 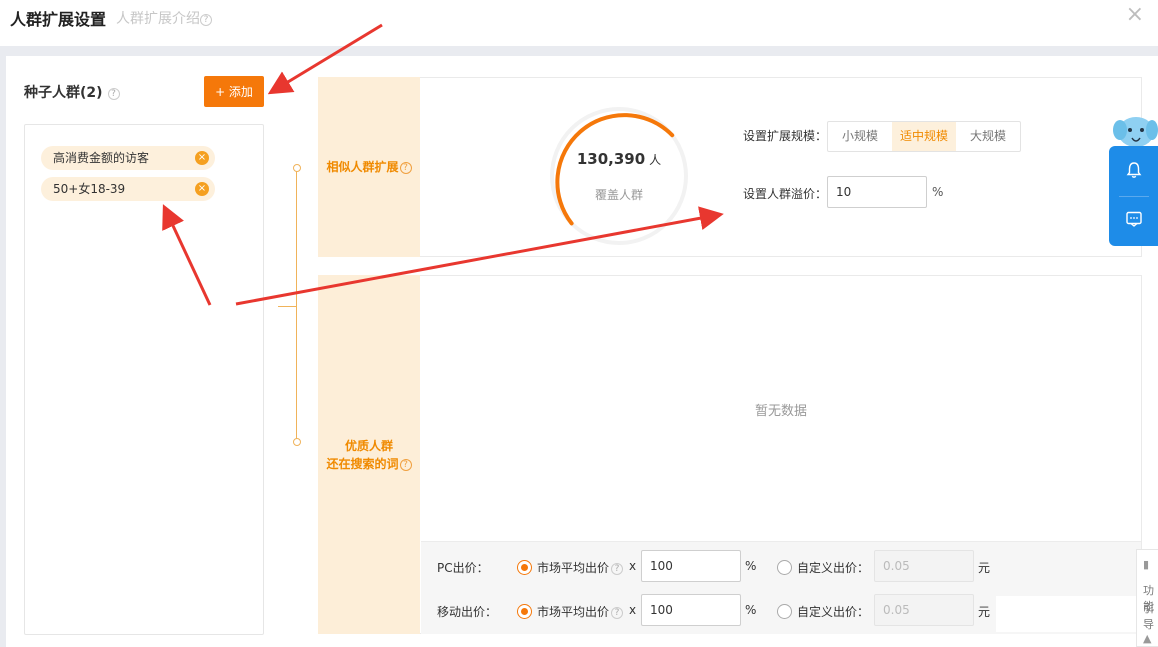 What do you see at coordinates (287, 306) in the screenshot?
I see `bracket-connector` at bounding box center [287, 306].